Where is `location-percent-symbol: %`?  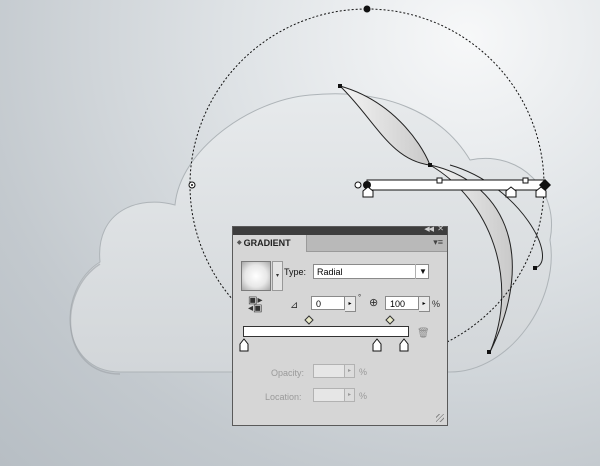
location-percent-symbol: % is located at coordinates (363, 396).